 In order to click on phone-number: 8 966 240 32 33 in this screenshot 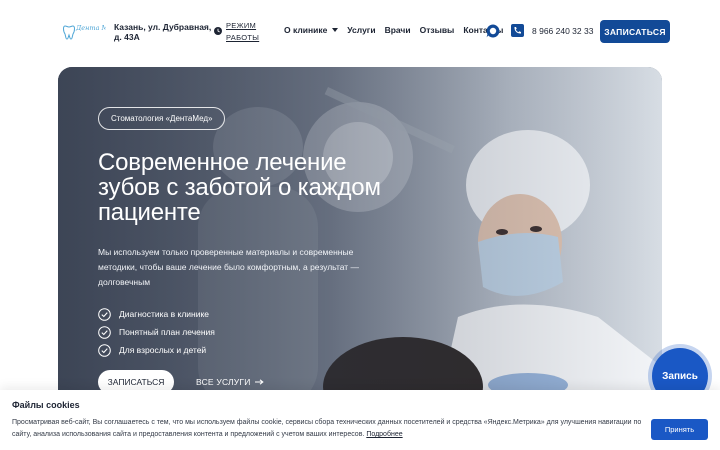, I will do `click(562, 31)`.